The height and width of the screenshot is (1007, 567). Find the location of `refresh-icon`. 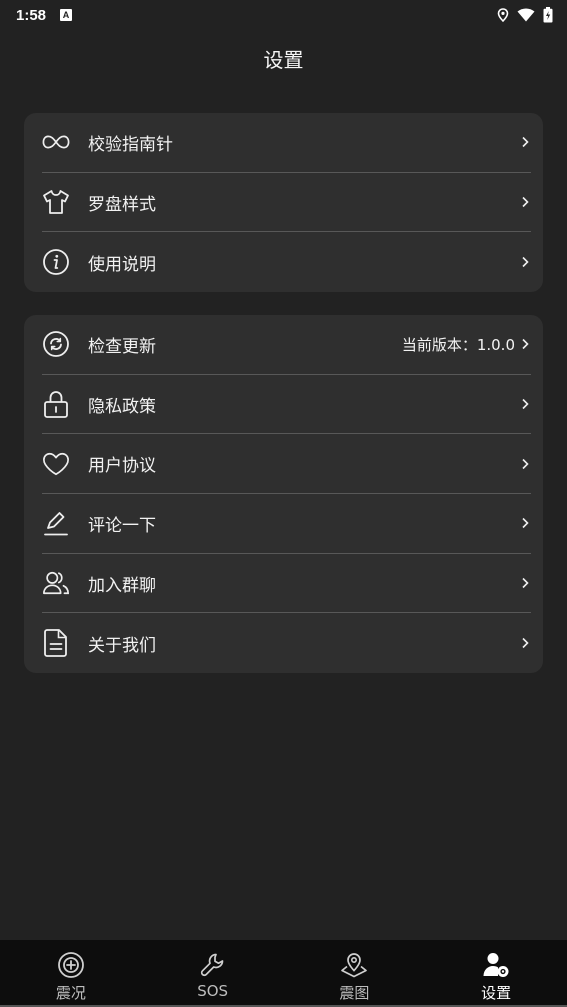

refresh-icon is located at coordinates (56, 344).